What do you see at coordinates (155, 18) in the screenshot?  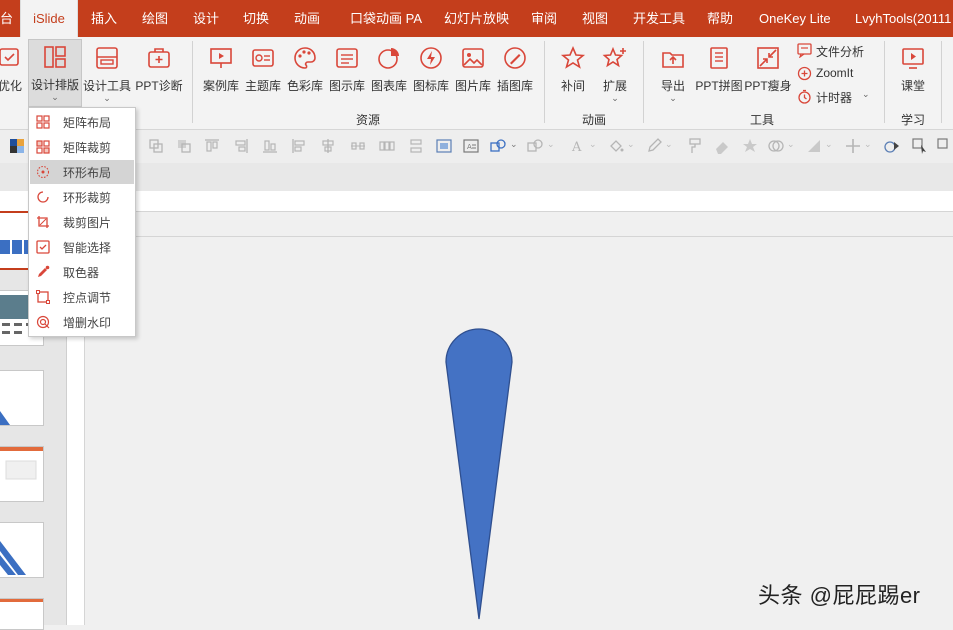 I see `tab-draw: 绘图` at bounding box center [155, 18].